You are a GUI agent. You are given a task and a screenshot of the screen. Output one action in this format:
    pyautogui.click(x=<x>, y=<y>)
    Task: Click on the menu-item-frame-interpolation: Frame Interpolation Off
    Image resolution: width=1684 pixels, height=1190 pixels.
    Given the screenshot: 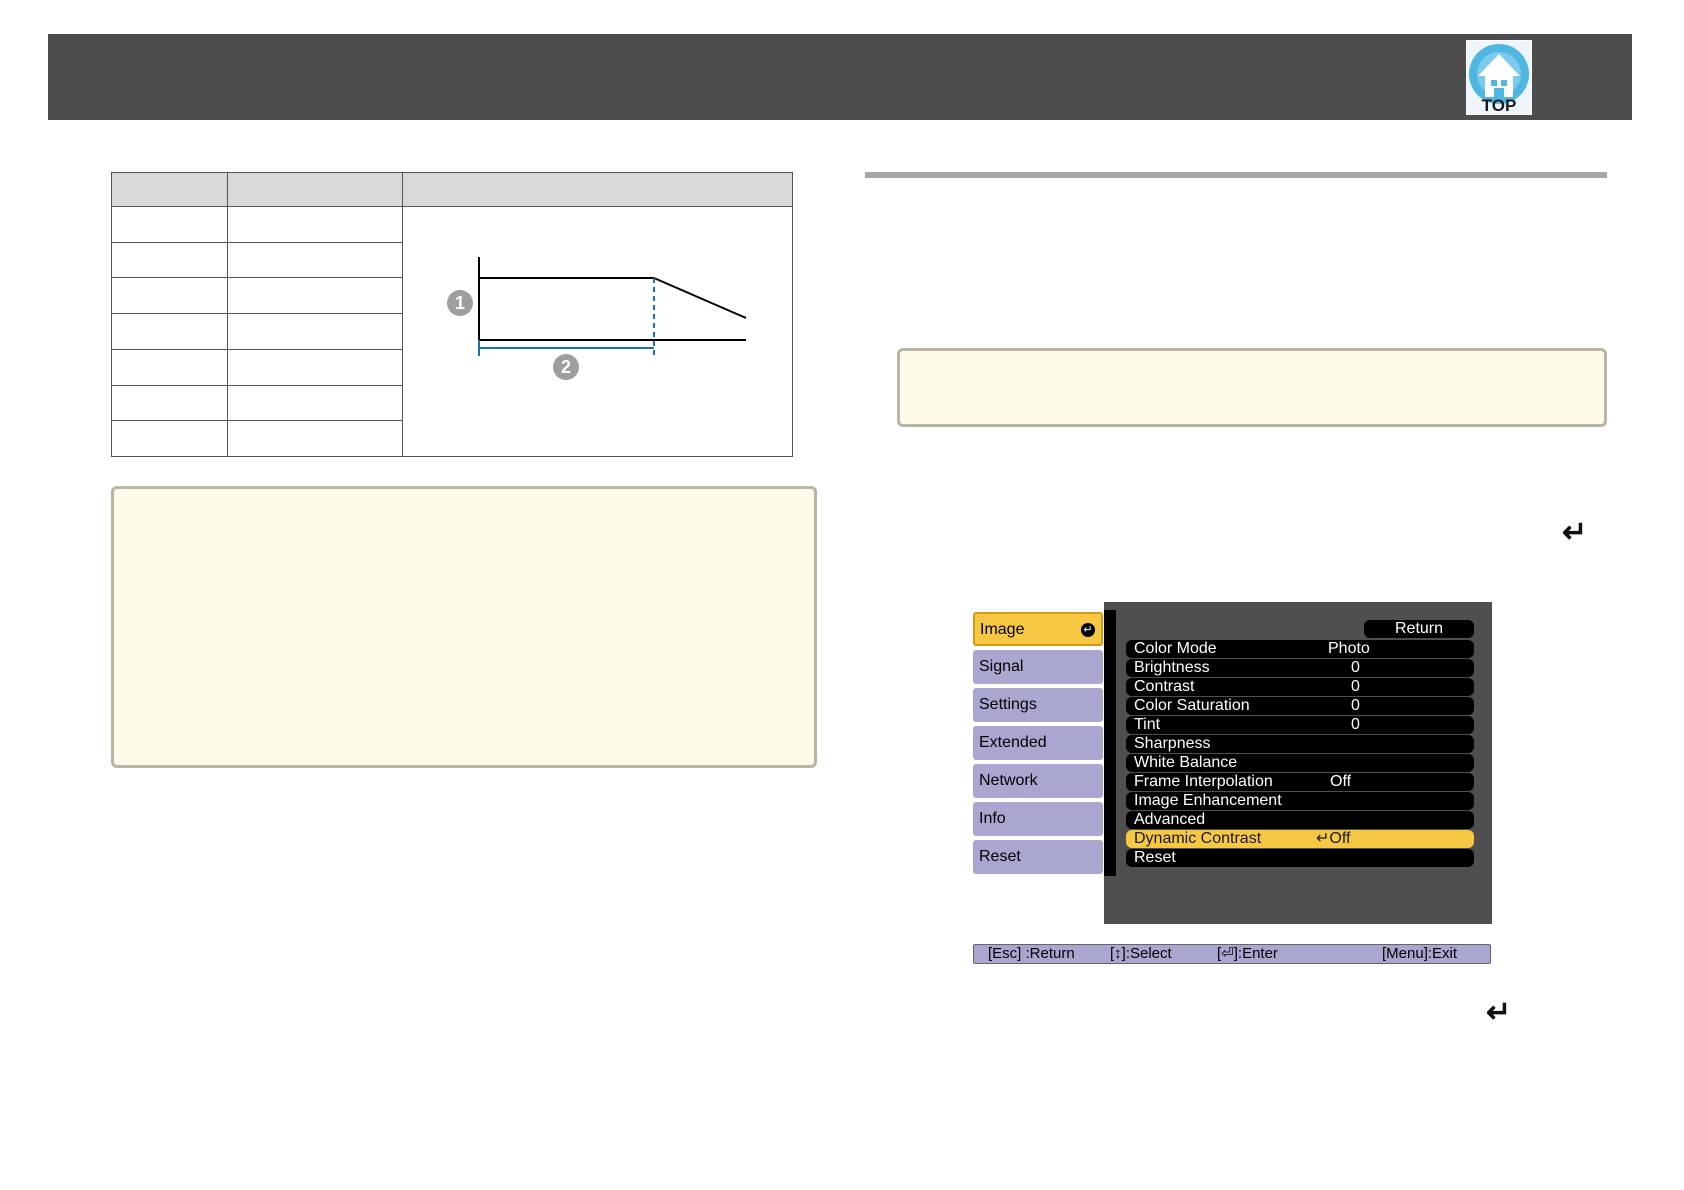 What is the action you would take?
    pyautogui.click(x=1300, y=782)
    